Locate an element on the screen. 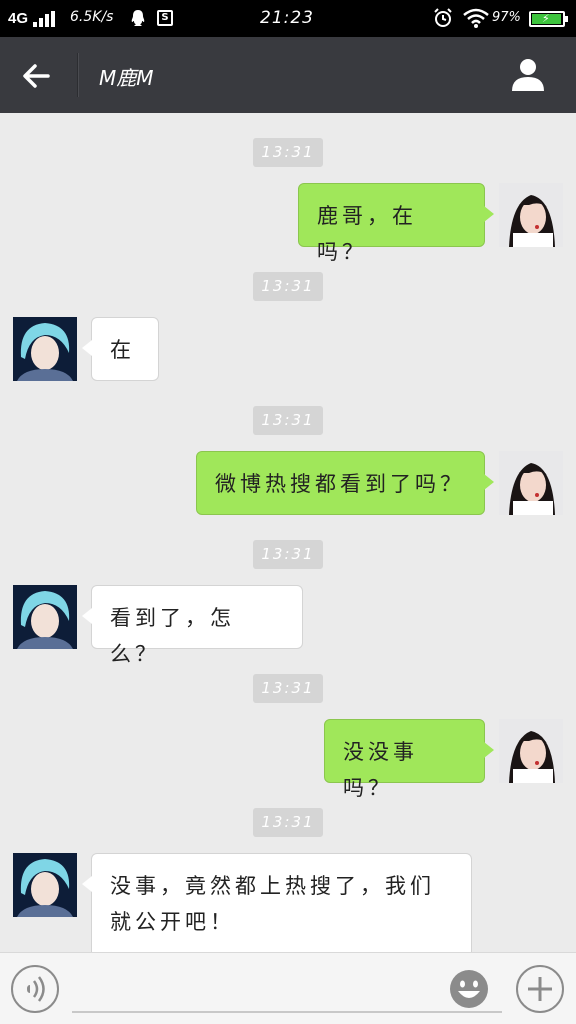 Image resolution: width=576 pixels, height=1024 pixels. incoming-message: 没事，竟然都上热搜了，我们就公开吧！ is located at coordinates (277, 902).